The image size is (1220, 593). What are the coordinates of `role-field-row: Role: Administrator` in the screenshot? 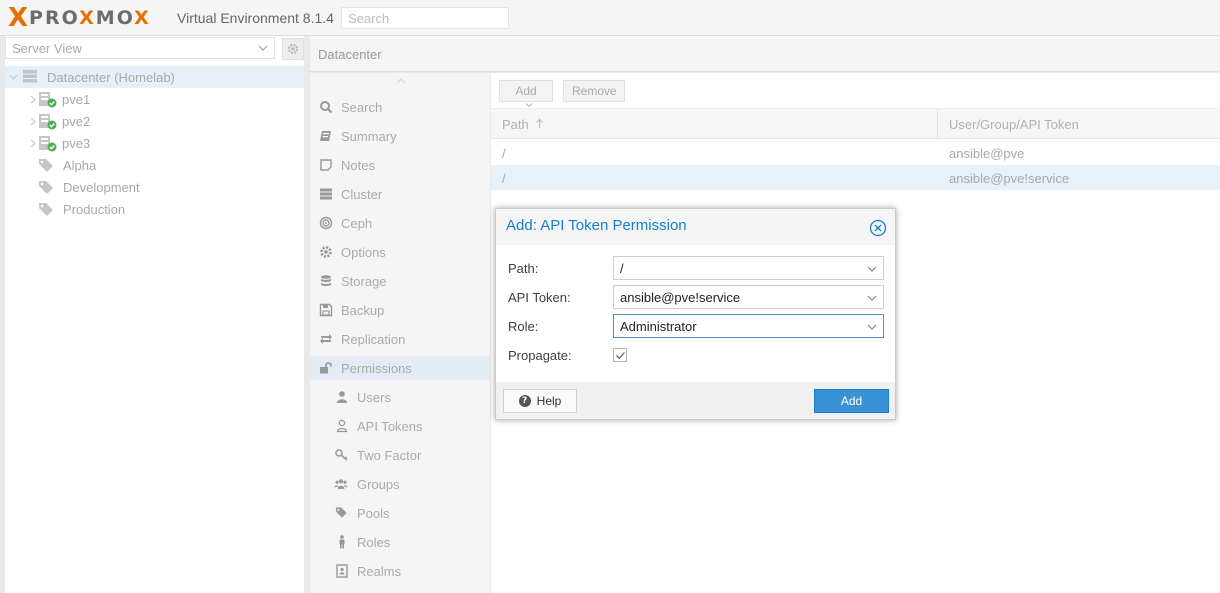 It's located at (696, 326).